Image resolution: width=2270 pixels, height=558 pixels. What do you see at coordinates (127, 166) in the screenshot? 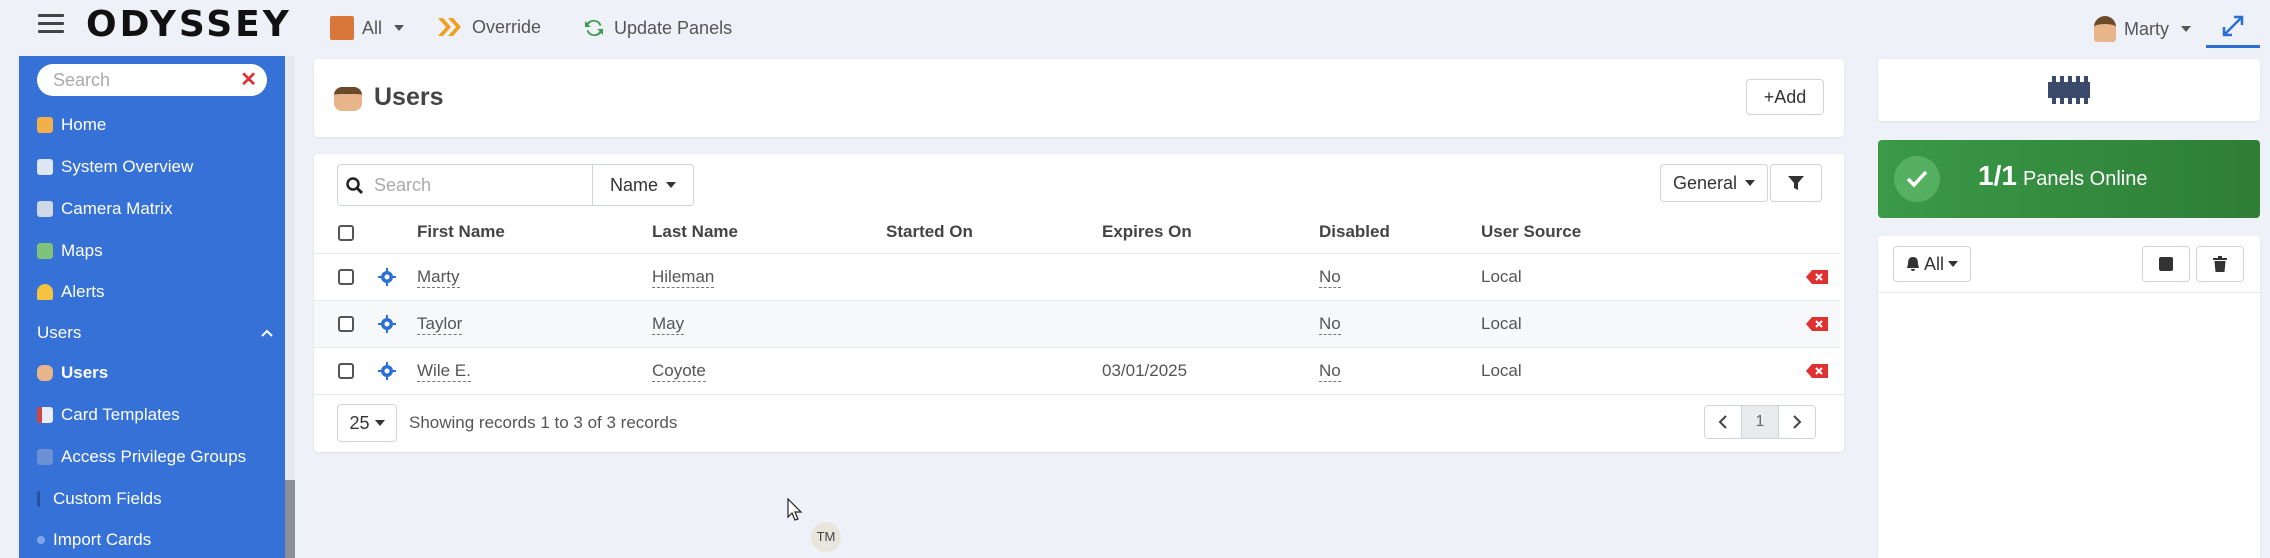
I see `sidebar-item-label: System Overview` at bounding box center [127, 166].